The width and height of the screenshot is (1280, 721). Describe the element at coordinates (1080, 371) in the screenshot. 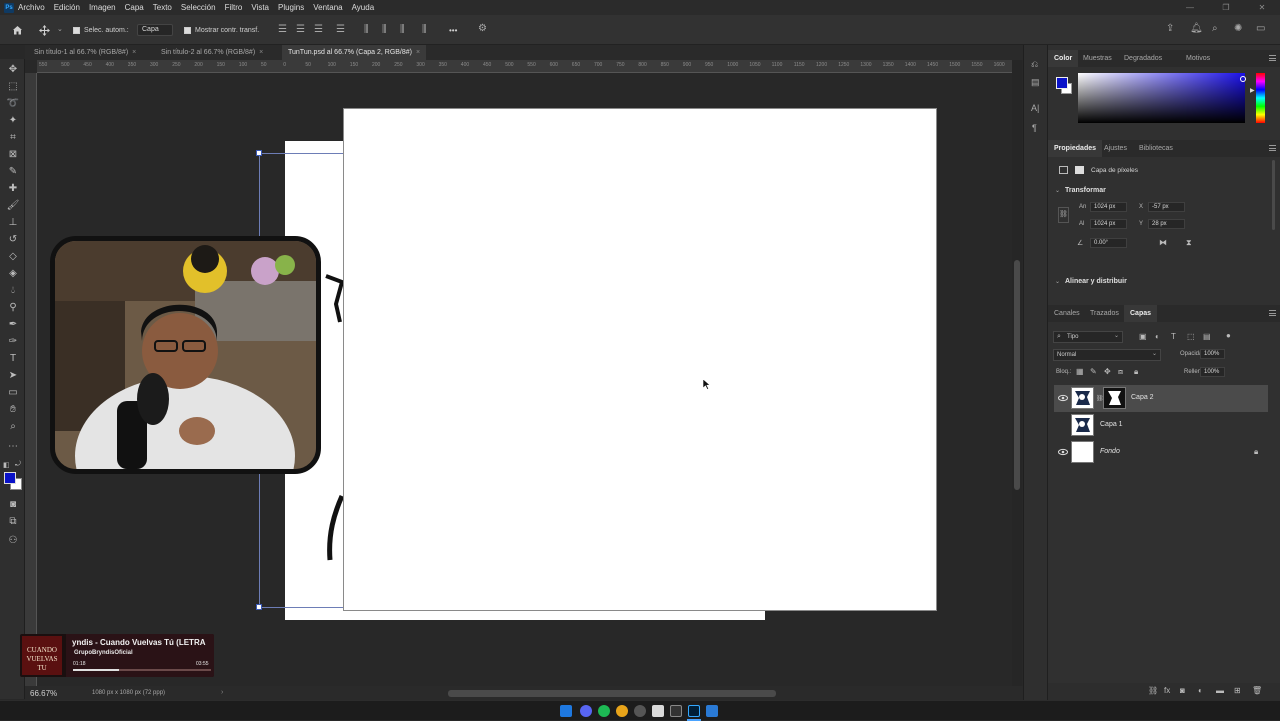

I see `lock-transparency-icon: ▦` at that location.